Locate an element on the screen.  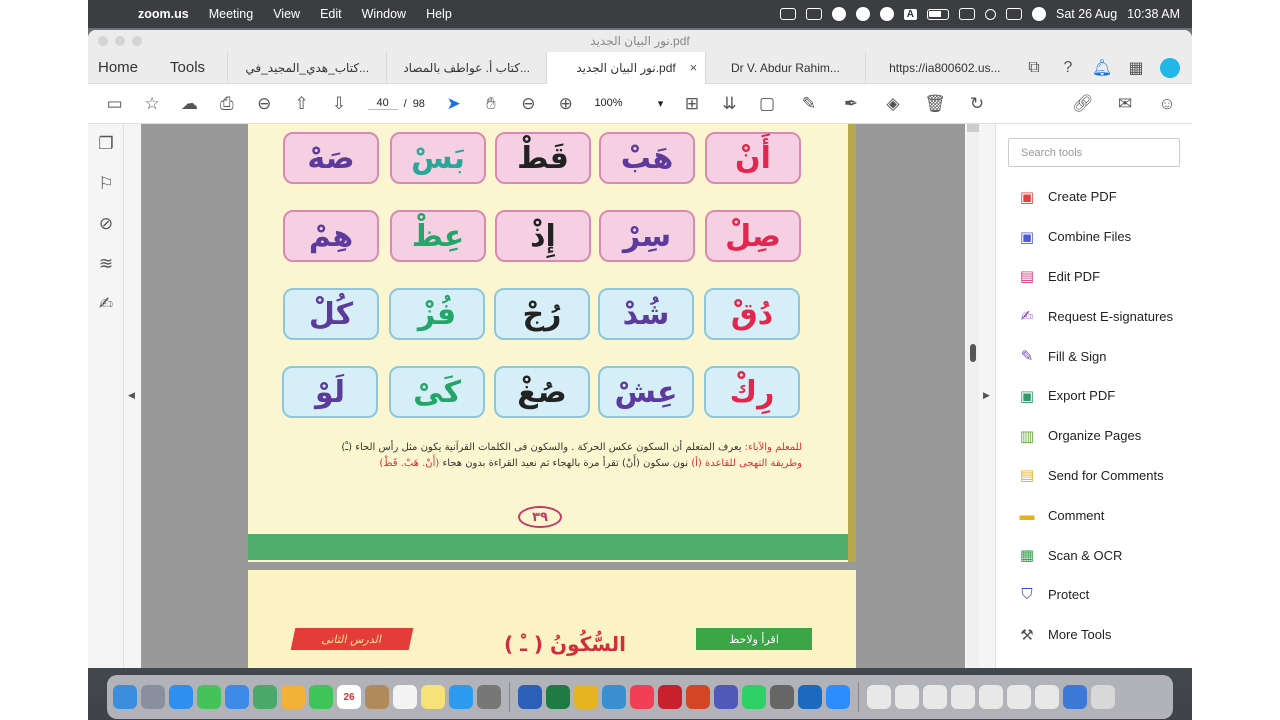
page-thumbnails-icon: ❐ is located at coordinates (106, 144).